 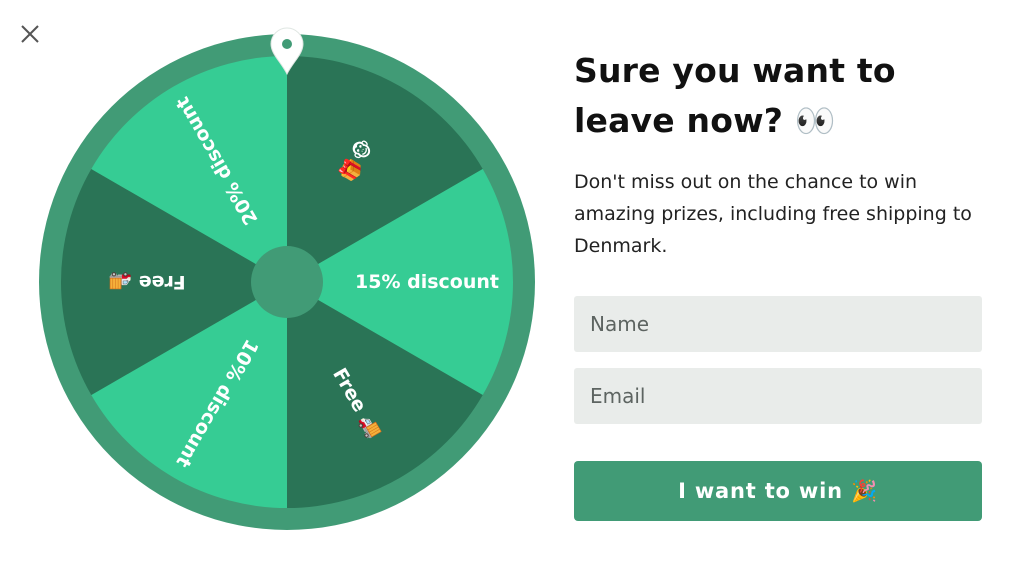 I want to click on headline-line-1: Sure you want to, so click(x=735, y=70).